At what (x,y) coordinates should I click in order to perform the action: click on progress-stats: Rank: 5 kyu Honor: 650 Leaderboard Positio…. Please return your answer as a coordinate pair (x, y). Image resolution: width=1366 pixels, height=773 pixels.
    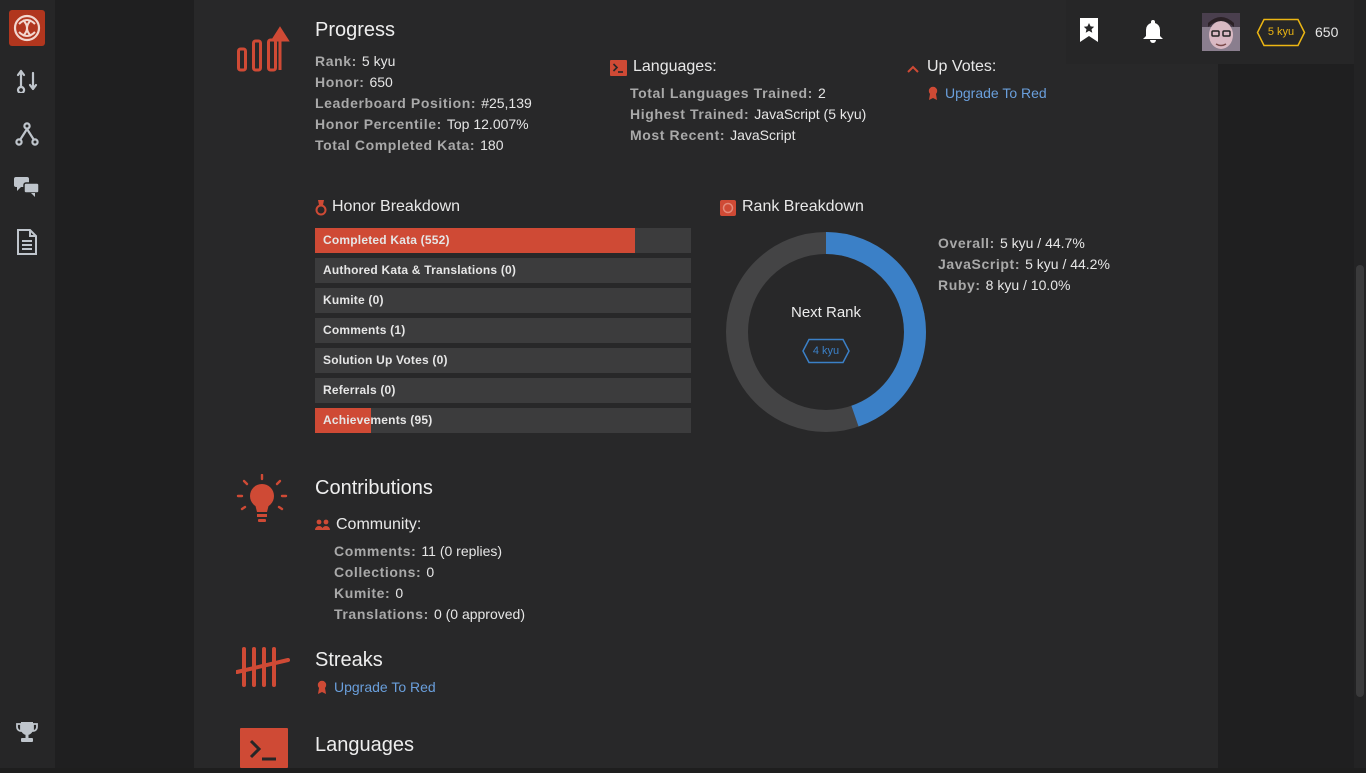
    Looking at the image, I should click on (423, 103).